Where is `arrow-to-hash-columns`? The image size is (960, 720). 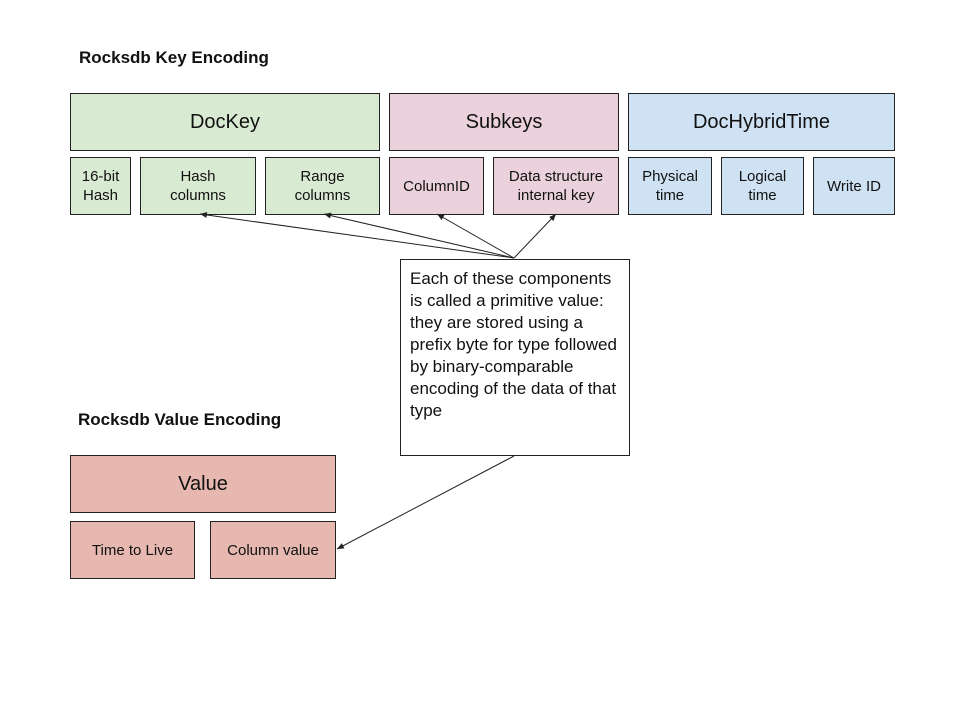
arrow-to-hash-columns is located at coordinates (357, 235).